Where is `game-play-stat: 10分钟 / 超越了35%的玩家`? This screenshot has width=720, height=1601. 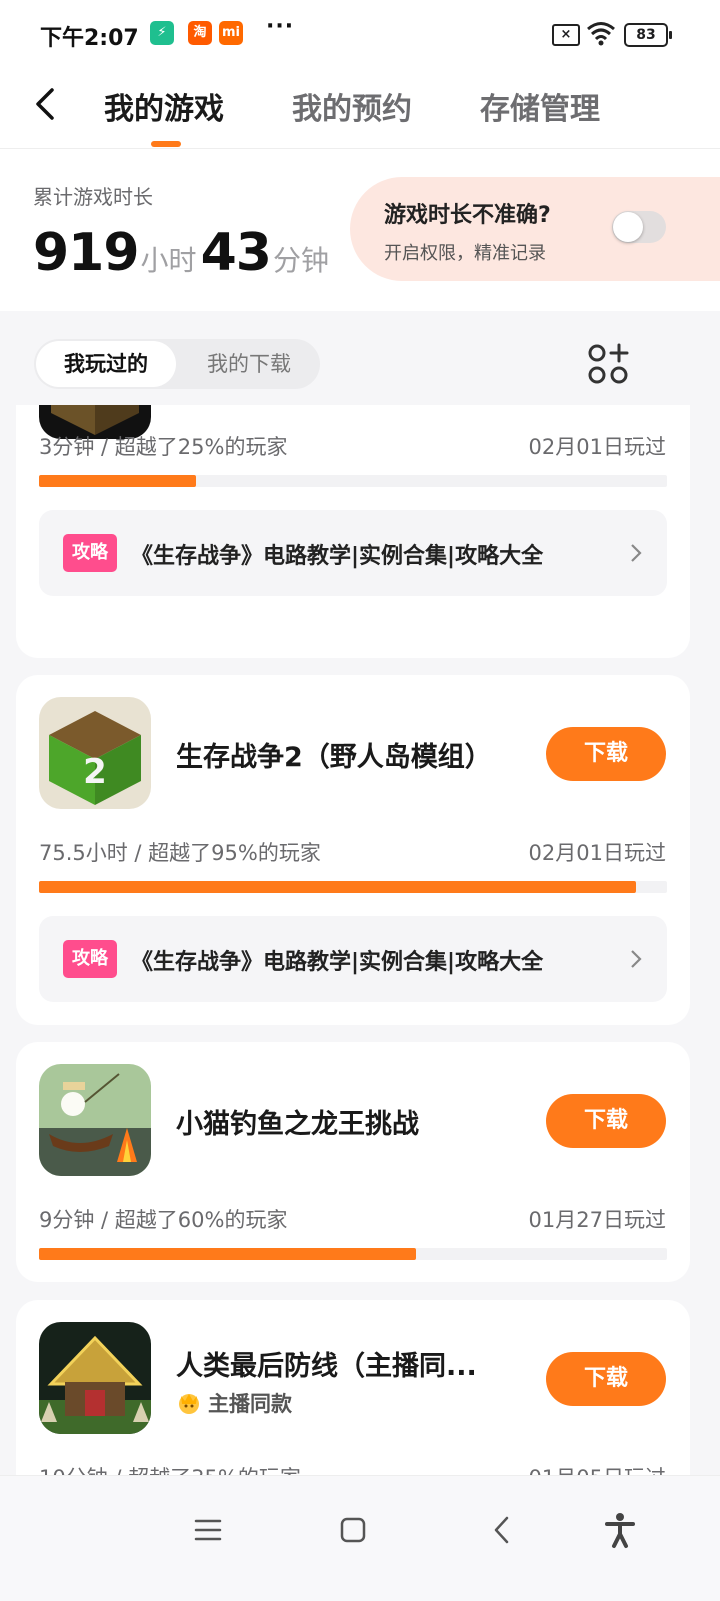 game-play-stat: 10分钟 / 超越了35%的玩家 is located at coordinates (170, 1468).